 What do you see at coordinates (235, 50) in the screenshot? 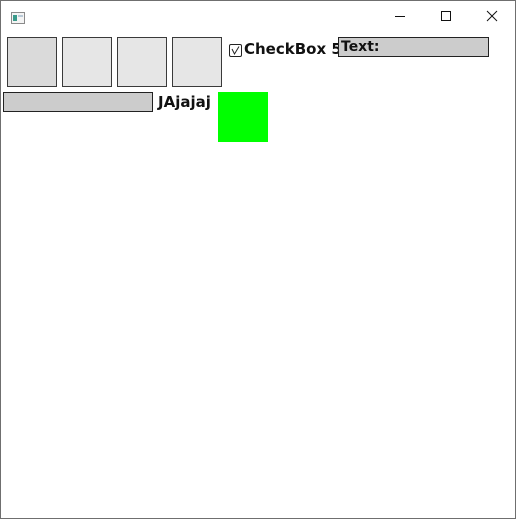
I see `checkbox-icon` at bounding box center [235, 50].